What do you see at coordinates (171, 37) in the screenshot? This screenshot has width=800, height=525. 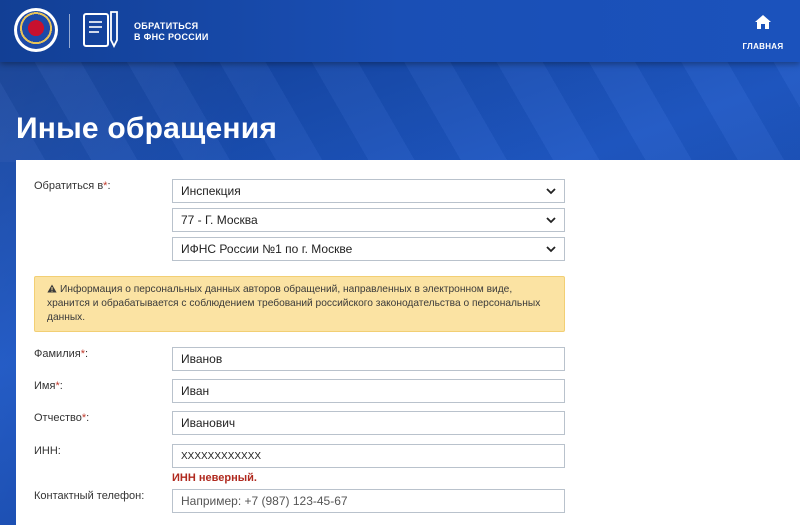 I see `brand-line-2: В ФНС РОССИИ` at bounding box center [171, 37].